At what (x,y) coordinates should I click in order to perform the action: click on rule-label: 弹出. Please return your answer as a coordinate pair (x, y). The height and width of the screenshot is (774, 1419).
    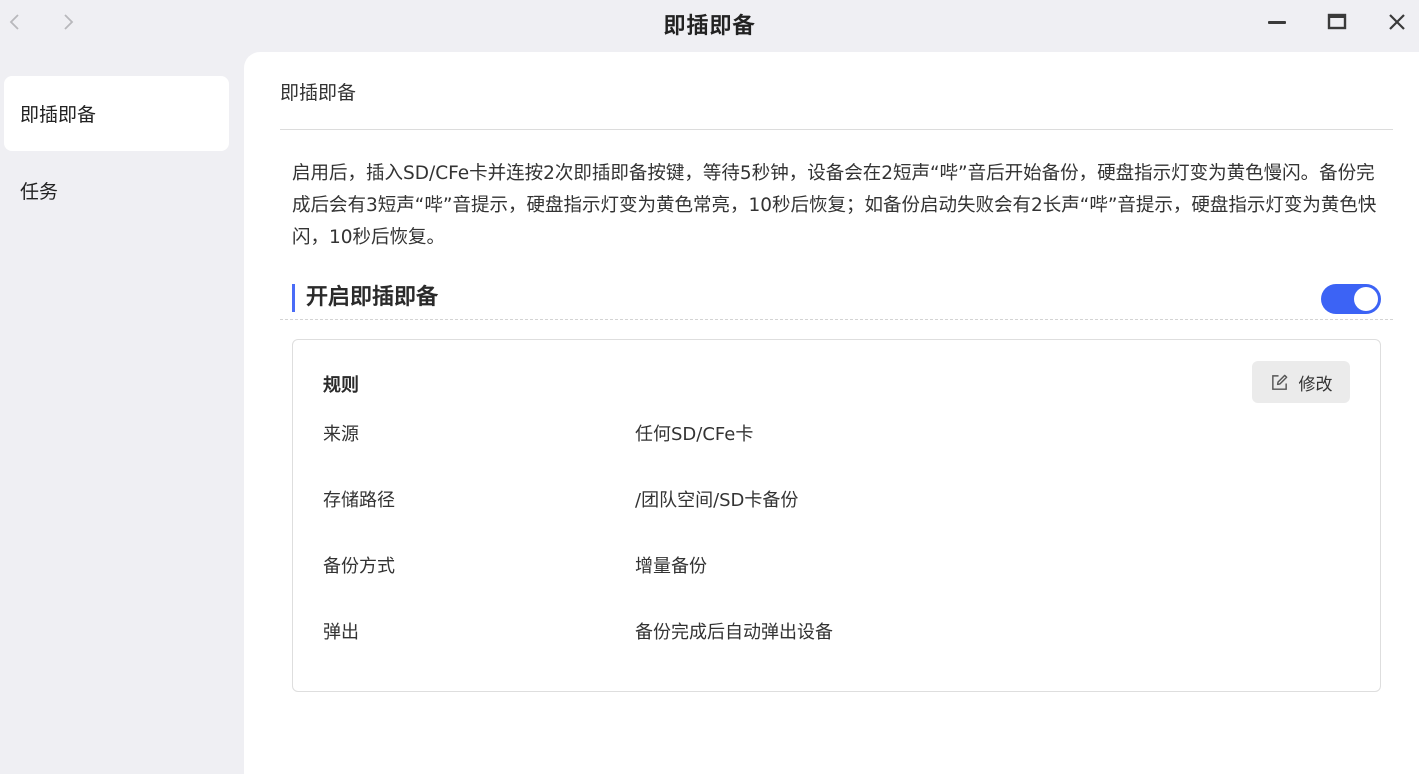
    Looking at the image, I should click on (341, 632).